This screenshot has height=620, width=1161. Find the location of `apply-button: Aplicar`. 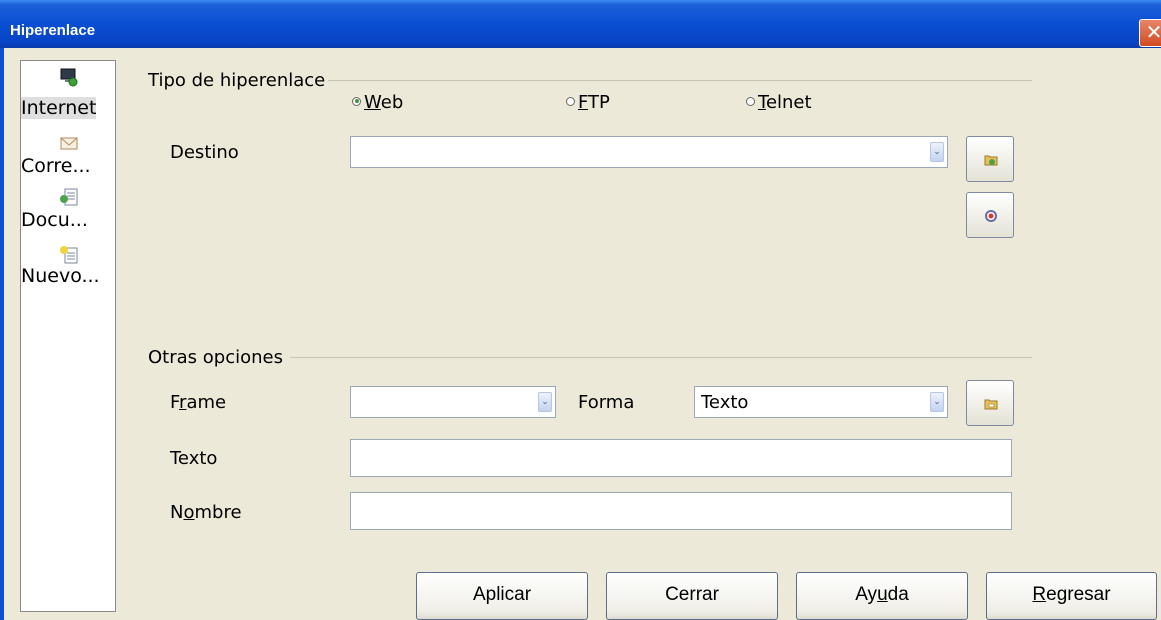

apply-button: Aplicar is located at coordinates (502, 596).